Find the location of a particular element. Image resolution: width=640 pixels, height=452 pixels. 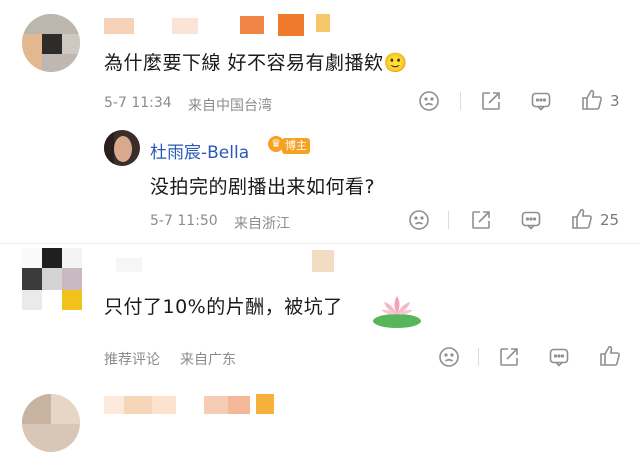

recommended-label: 推荐评论 is located at coordinates (132, 360).